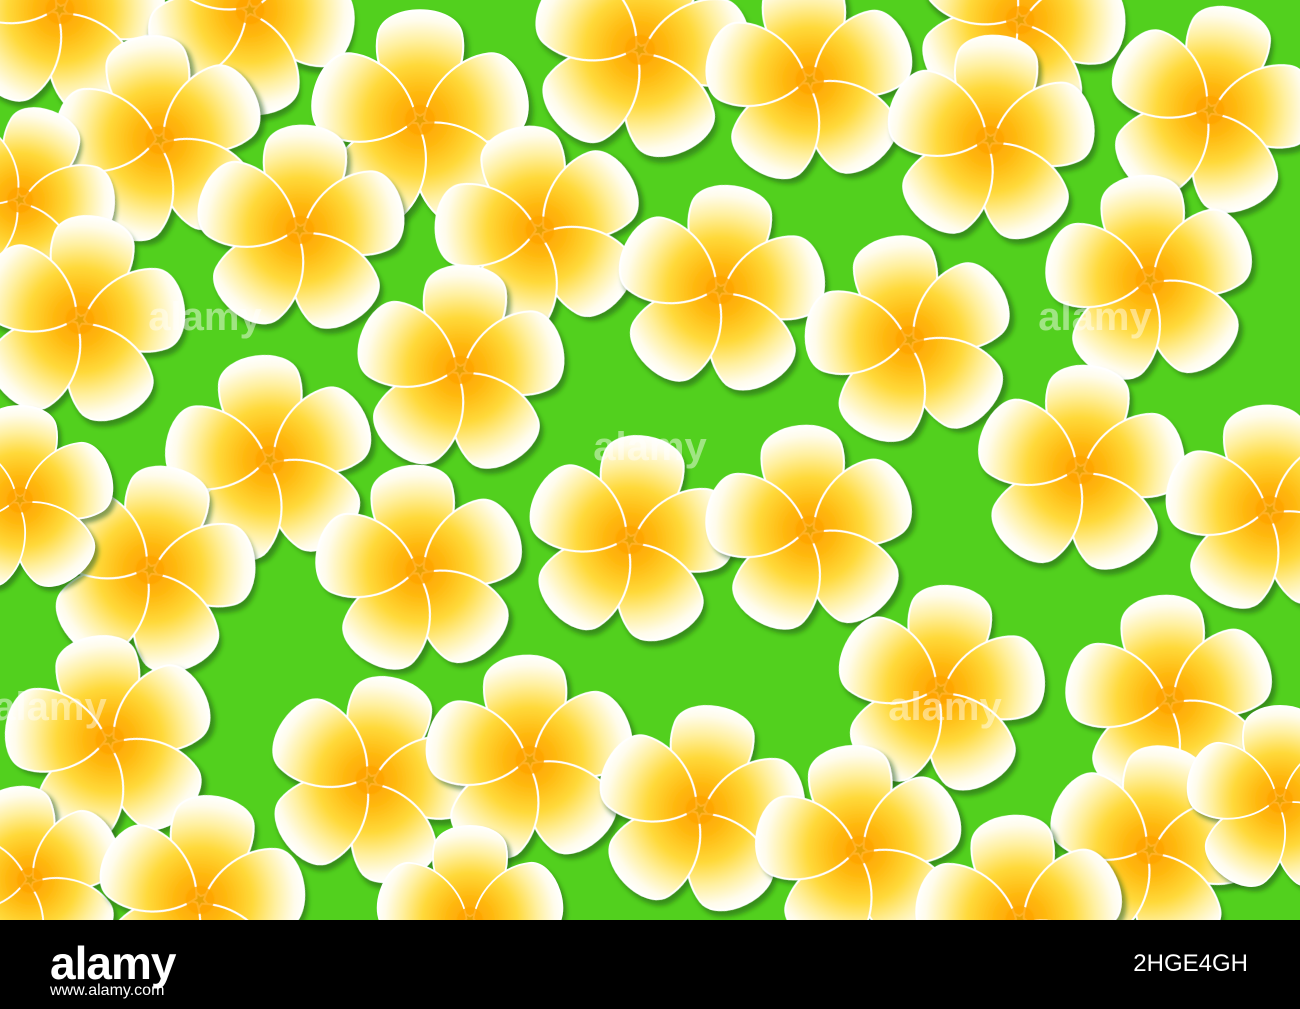  Describe the element at coordinates (107, 991) in the screenshot. I see `footer-url-link: www.alamy.com` at that location.